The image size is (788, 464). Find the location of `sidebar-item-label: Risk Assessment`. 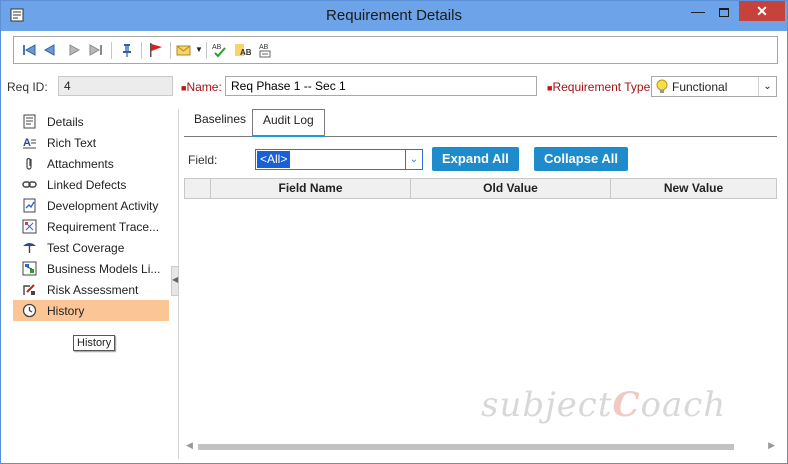

sidebar-item-label: Risk Assessment is located at coordinates (93, 290).